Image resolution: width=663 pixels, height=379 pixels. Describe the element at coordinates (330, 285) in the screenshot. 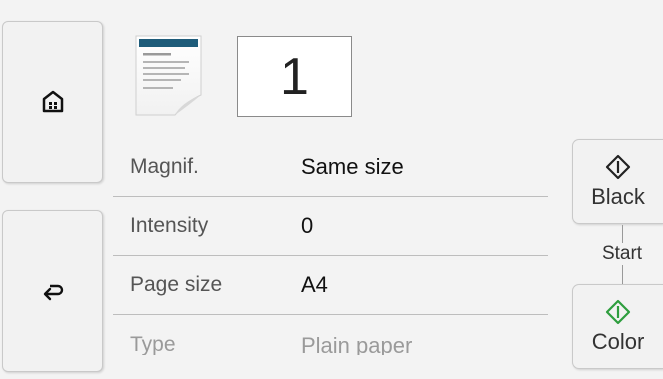

I see `setting-row-page-size: Page size A4` at that location.